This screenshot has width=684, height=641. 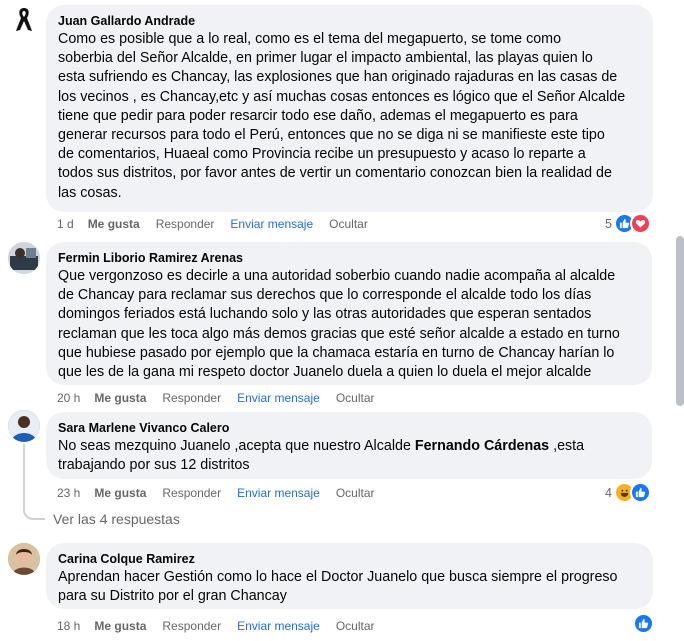 I want to click on ribbon-avatar-icon, so click(x=24, y=19).